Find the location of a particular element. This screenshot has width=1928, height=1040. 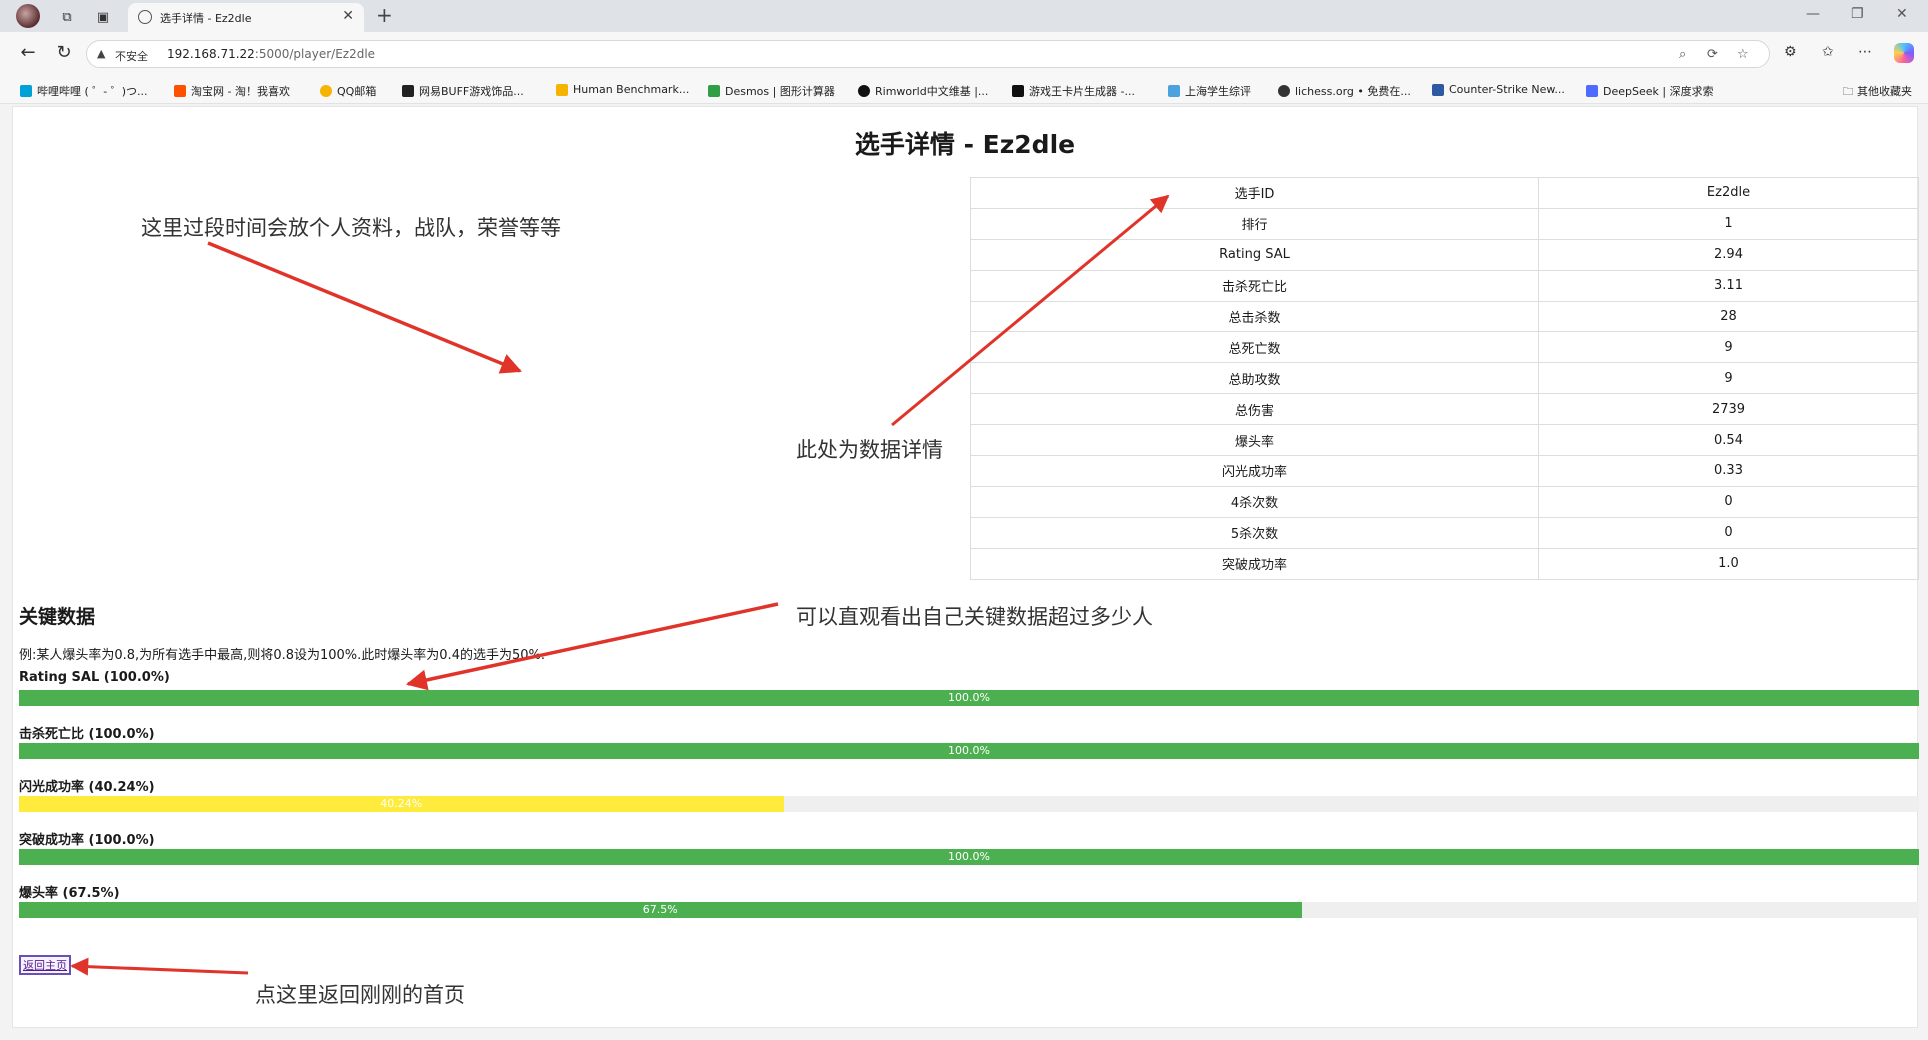

annotation-arrow-back is located at coordinates (159, 966).